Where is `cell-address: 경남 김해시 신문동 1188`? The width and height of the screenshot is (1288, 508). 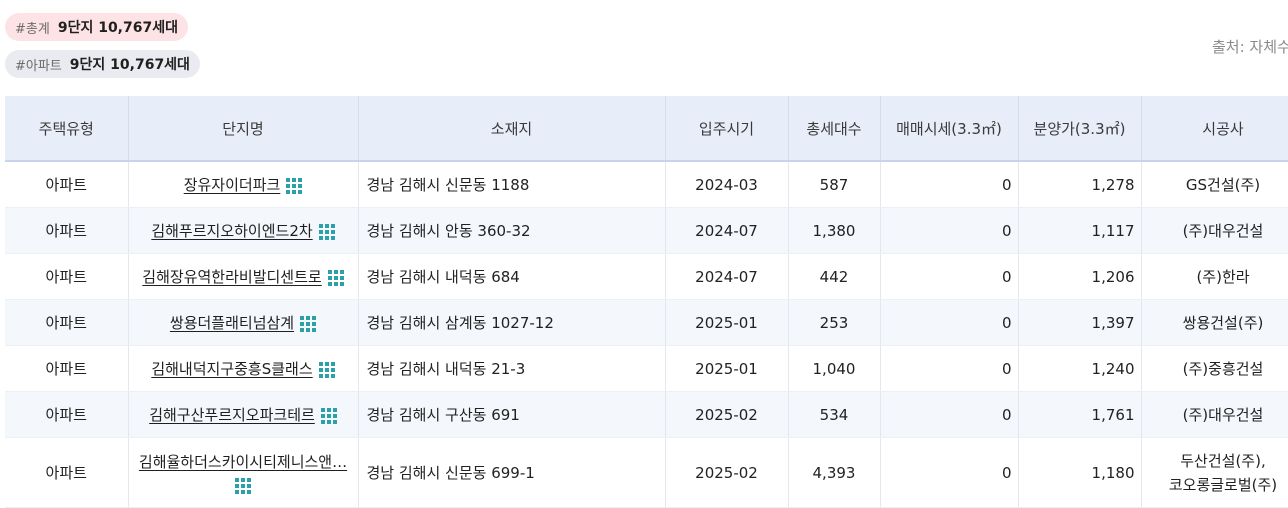
cell-address: 경남 김해시 신문동 1188 is located at coordinates (511, 184).